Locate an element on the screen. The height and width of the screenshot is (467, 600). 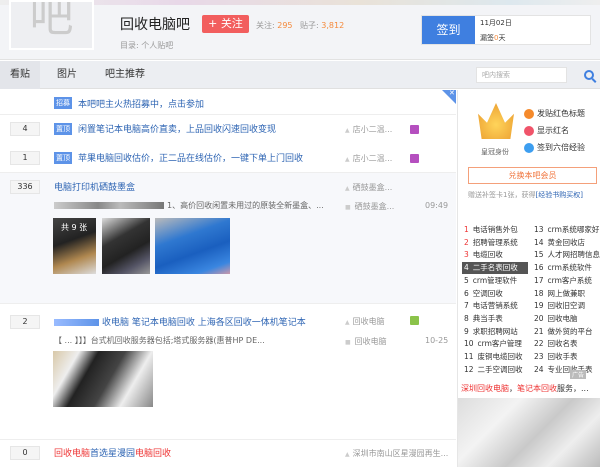
hot-search-item: 18 网上做兼职 is located at coordinates (566, 294).